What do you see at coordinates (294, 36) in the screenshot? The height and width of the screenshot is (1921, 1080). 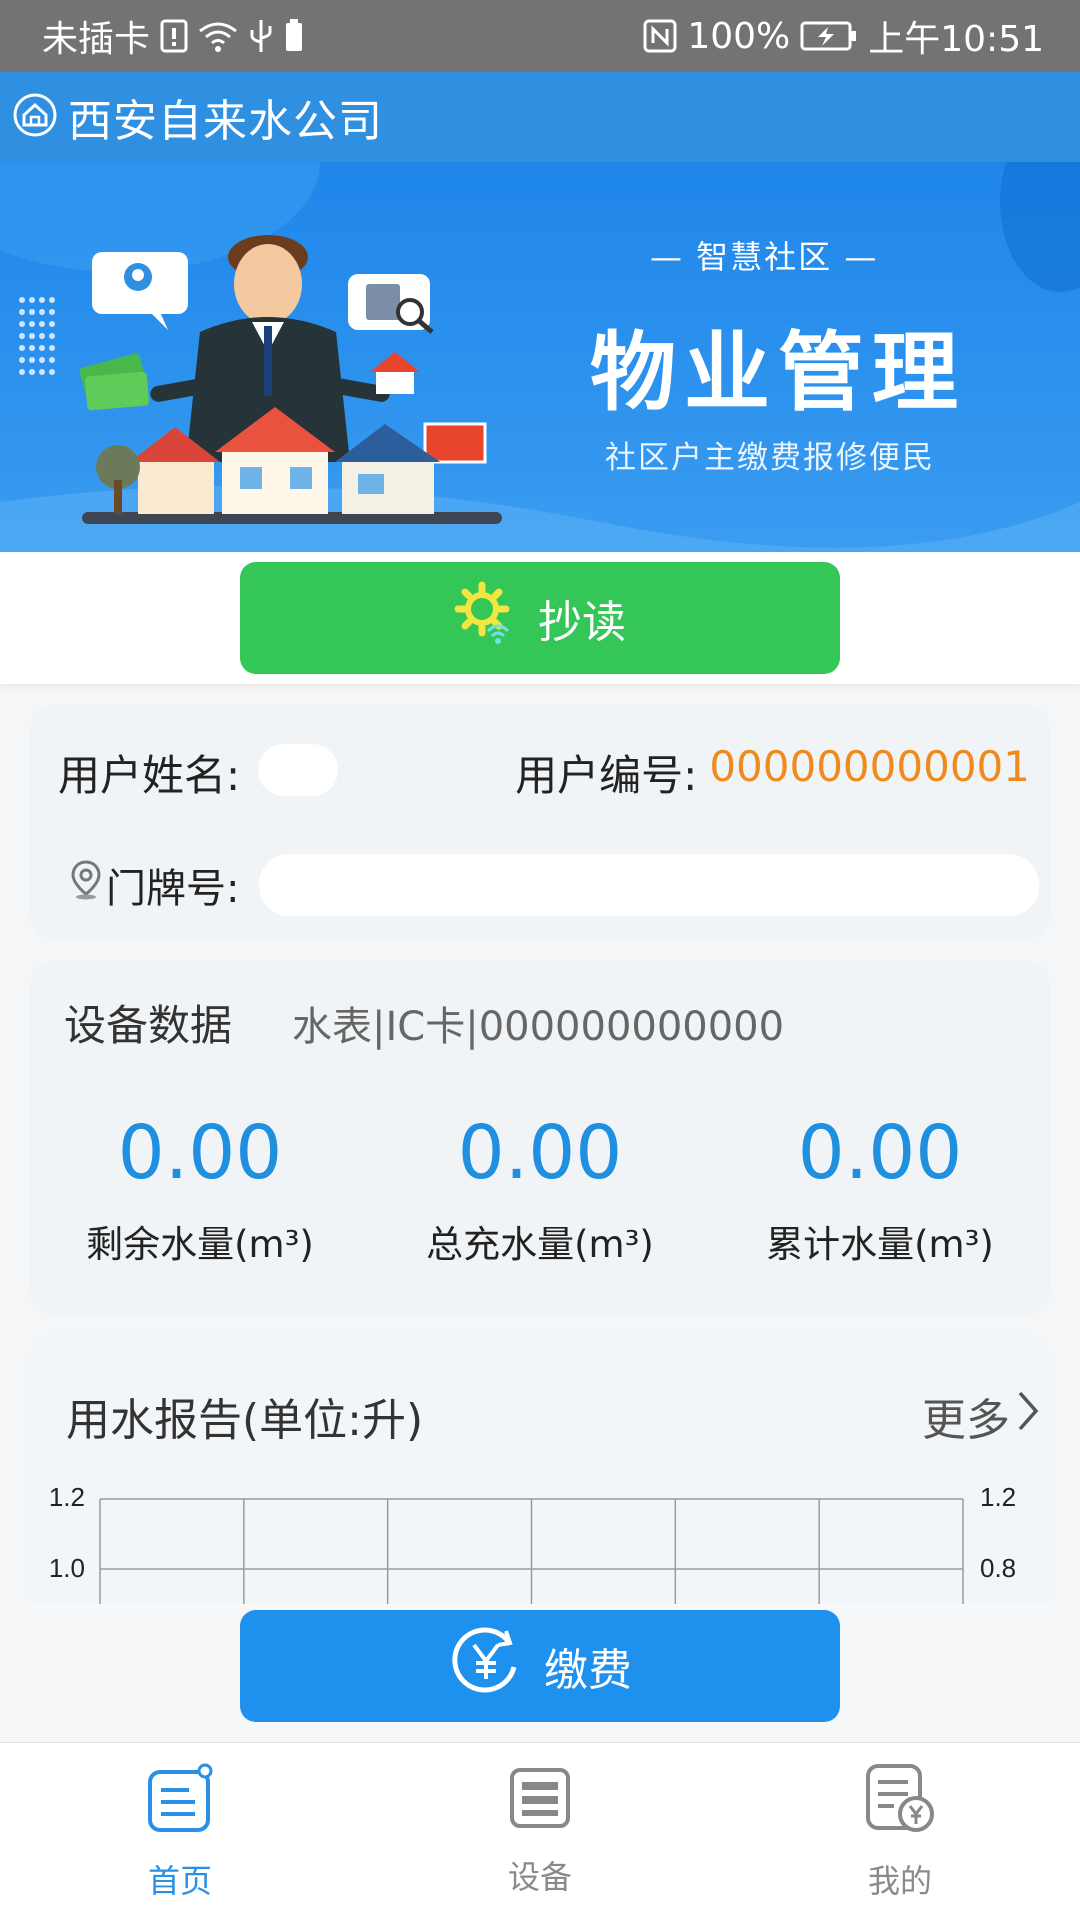 I see `battery-alert-icon` at bounding box center [294, 36].